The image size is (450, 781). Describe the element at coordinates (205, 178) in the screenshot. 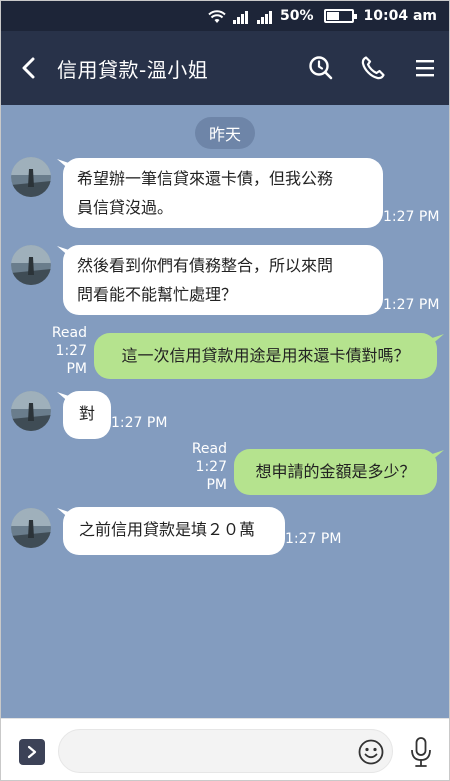

I see `message-text: 希望辦一筆信貸來還卡債，但我公務` at that location.